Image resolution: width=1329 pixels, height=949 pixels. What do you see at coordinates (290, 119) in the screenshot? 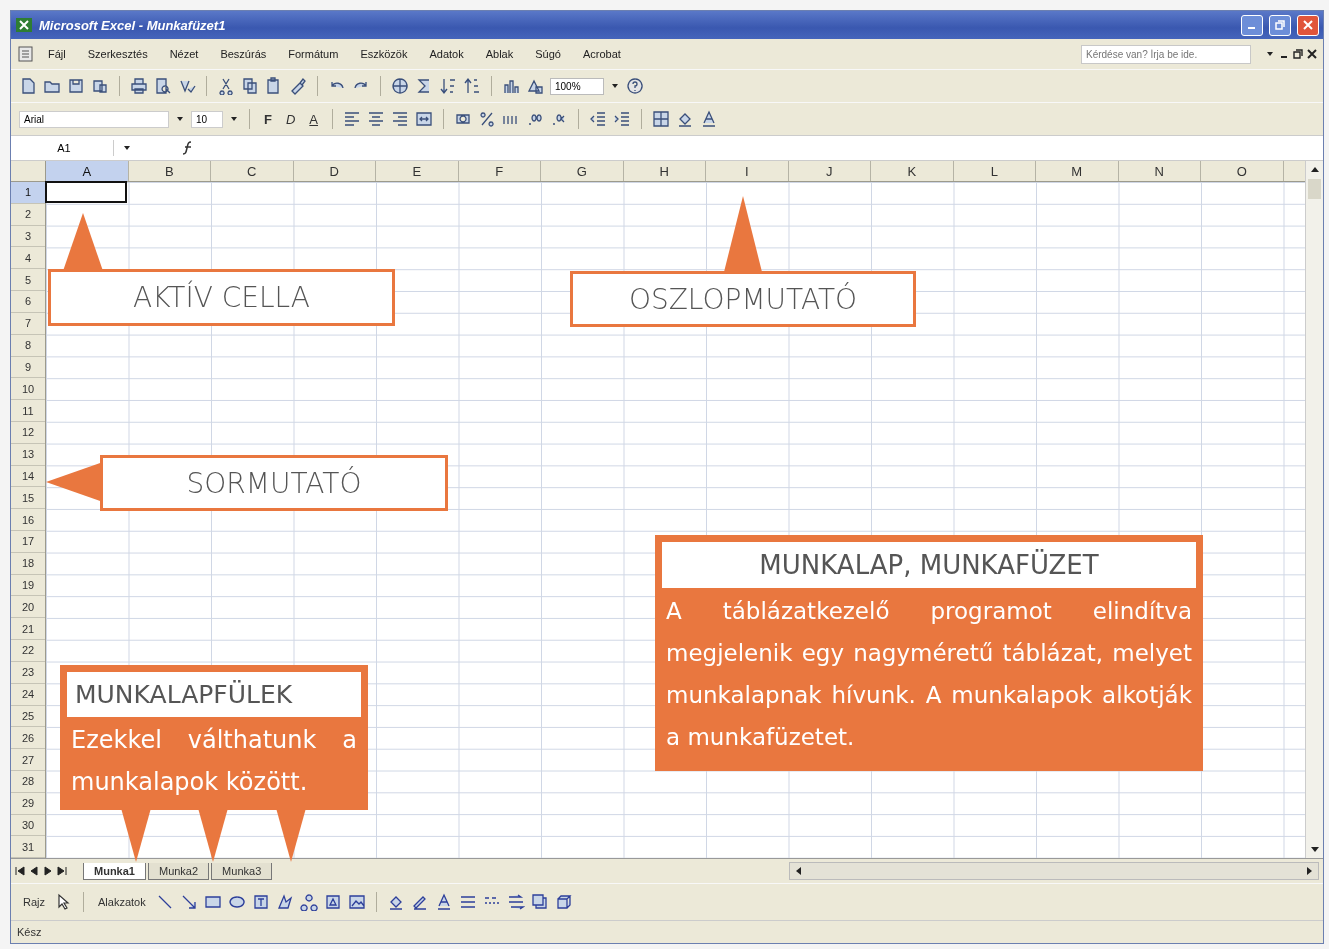
I see `font-style-button: D` at bounding box center [290, 119].